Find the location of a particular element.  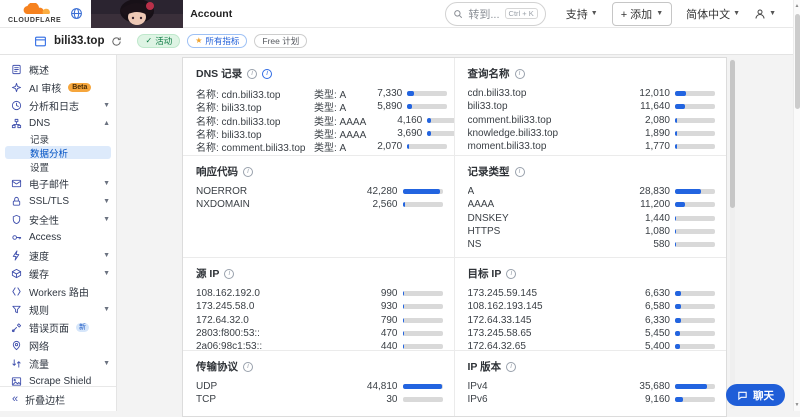

row-label: A is located at coordinates (471, 192).